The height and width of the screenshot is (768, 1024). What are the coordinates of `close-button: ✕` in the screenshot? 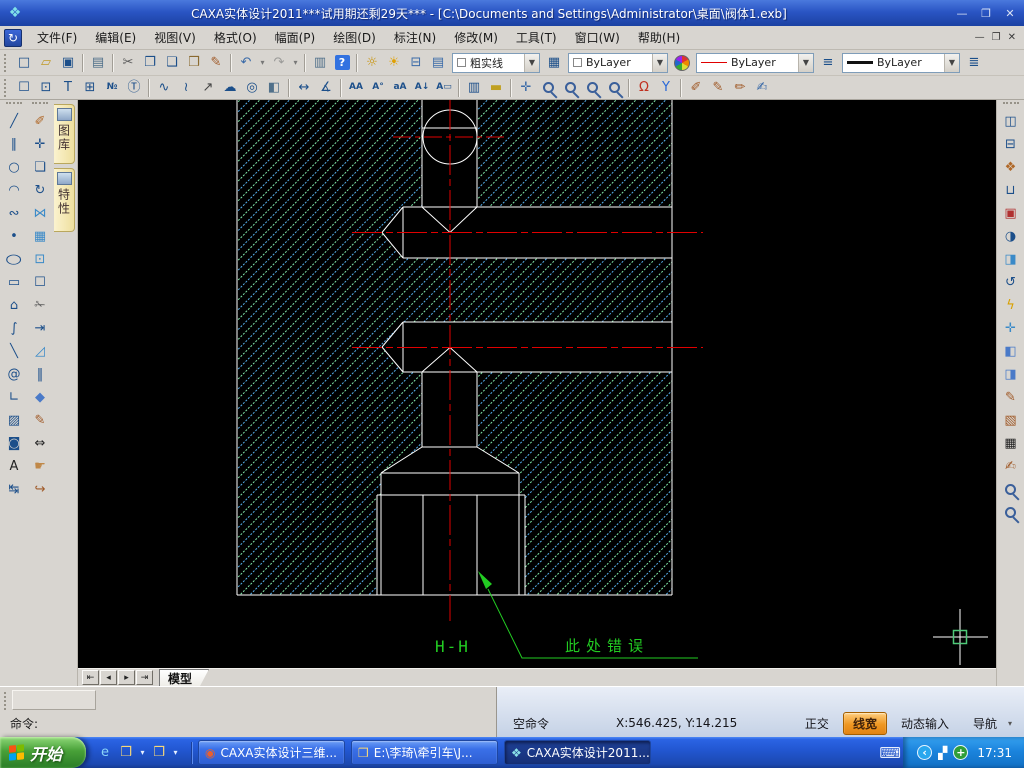 It's located at (1010, 13).